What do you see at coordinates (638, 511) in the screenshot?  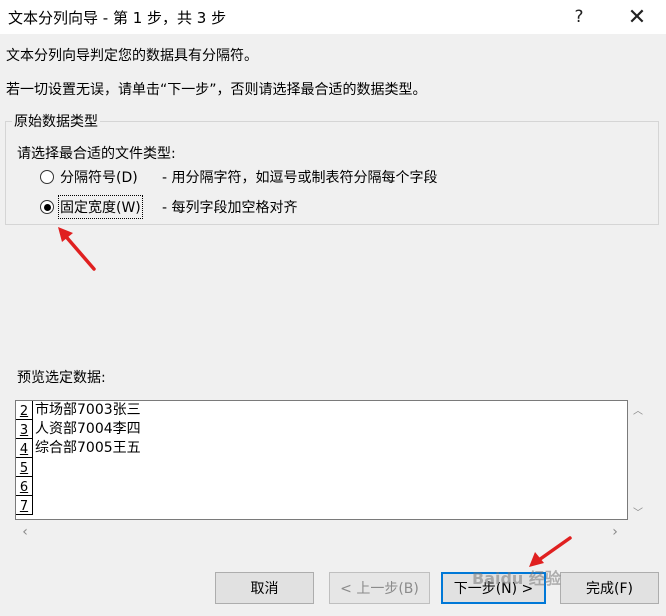 I see `scroll-down-icon: ﹀` at bounding box center [638, 511].